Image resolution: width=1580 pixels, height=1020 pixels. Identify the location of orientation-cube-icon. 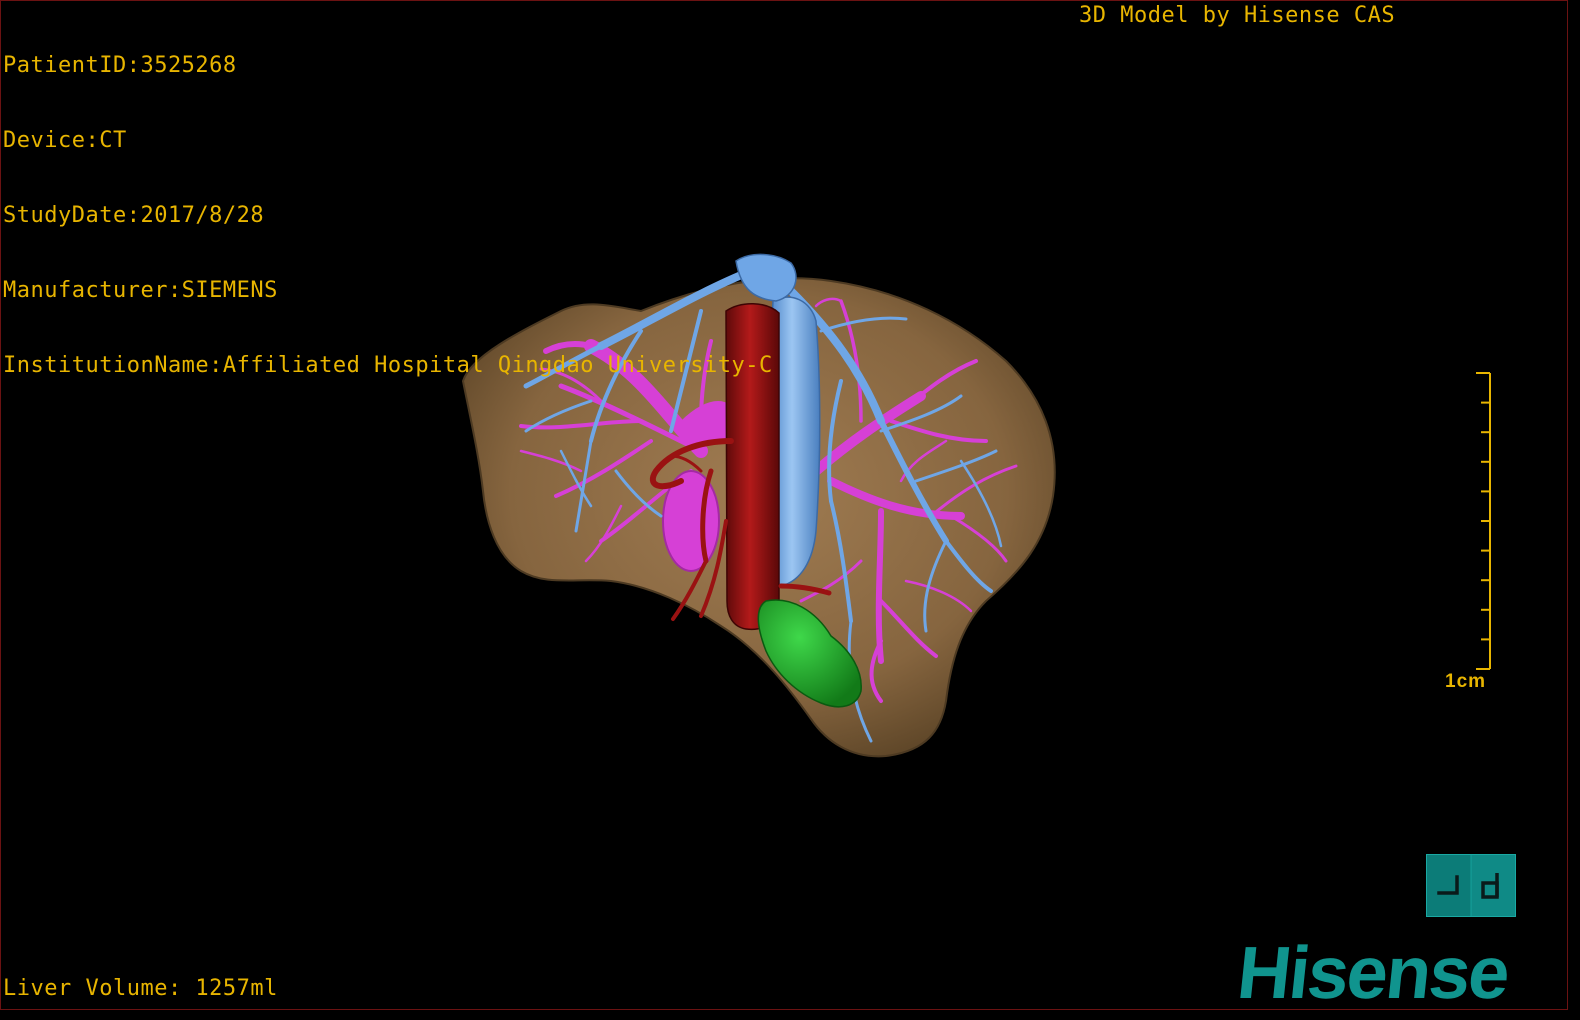
(1463, 885).